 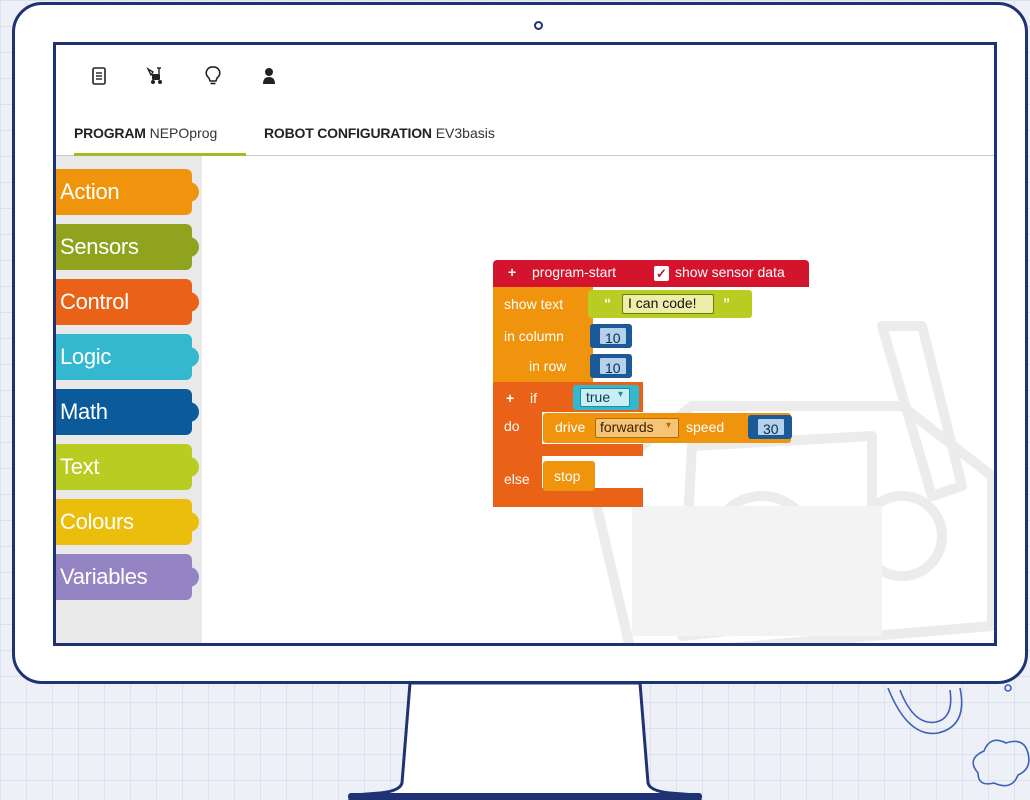 What do you see at coordinates (465, 133) in the screenshot?
I see `tab-robot-config-name: EV3basis` at bounding box center [465, 133].